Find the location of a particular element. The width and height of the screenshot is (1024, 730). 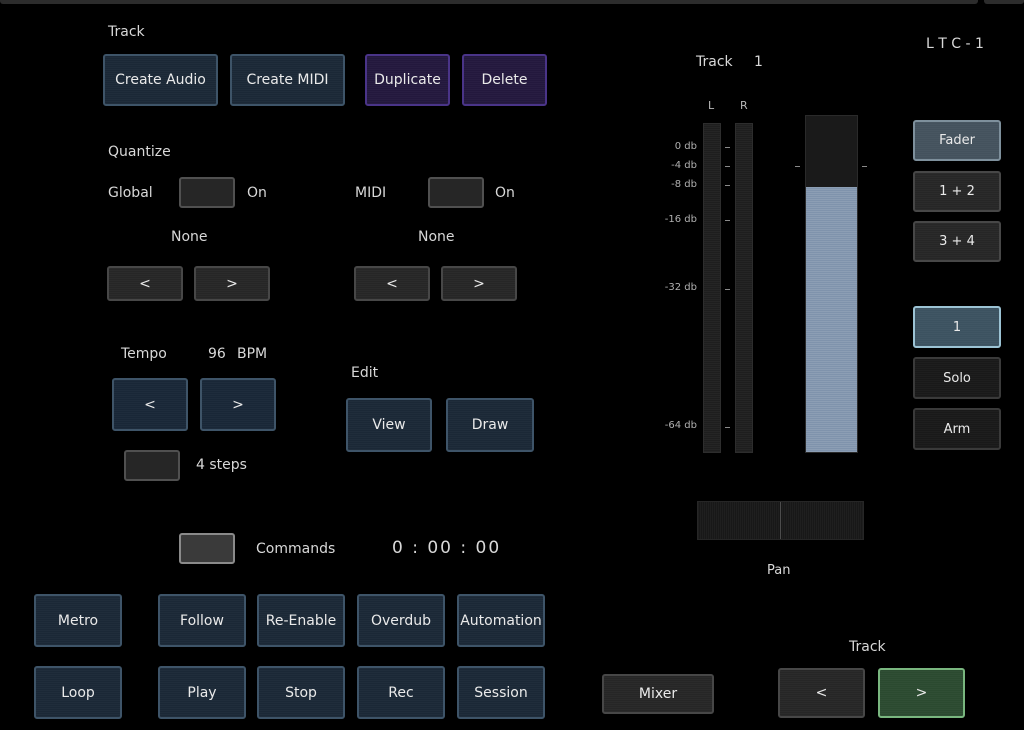

midi-on-label: On is located at coordinates (505, 193).